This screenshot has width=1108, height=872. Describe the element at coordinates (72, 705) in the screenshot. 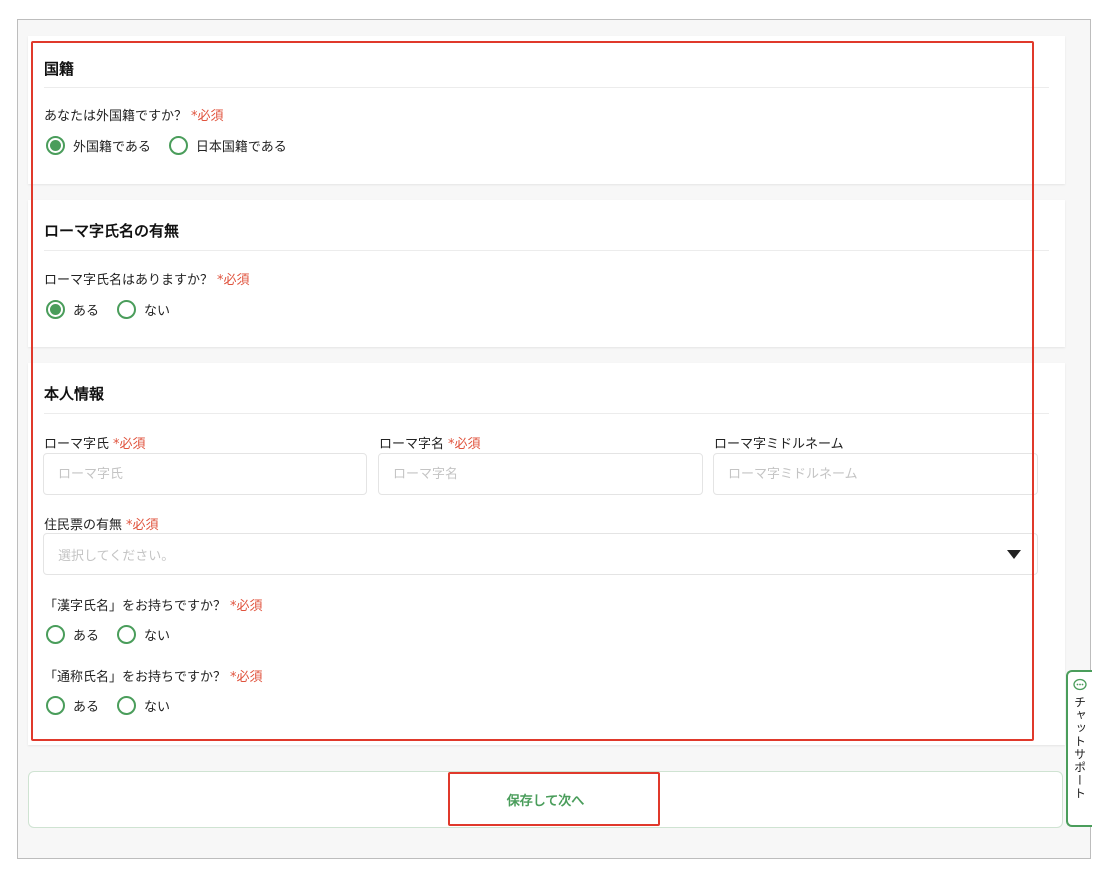

I see `radio-alias-yes: ある` at that location.